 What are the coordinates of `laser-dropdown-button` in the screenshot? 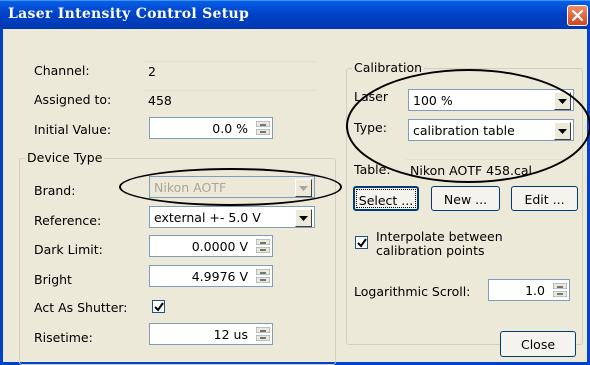 It's located at (562, 101).